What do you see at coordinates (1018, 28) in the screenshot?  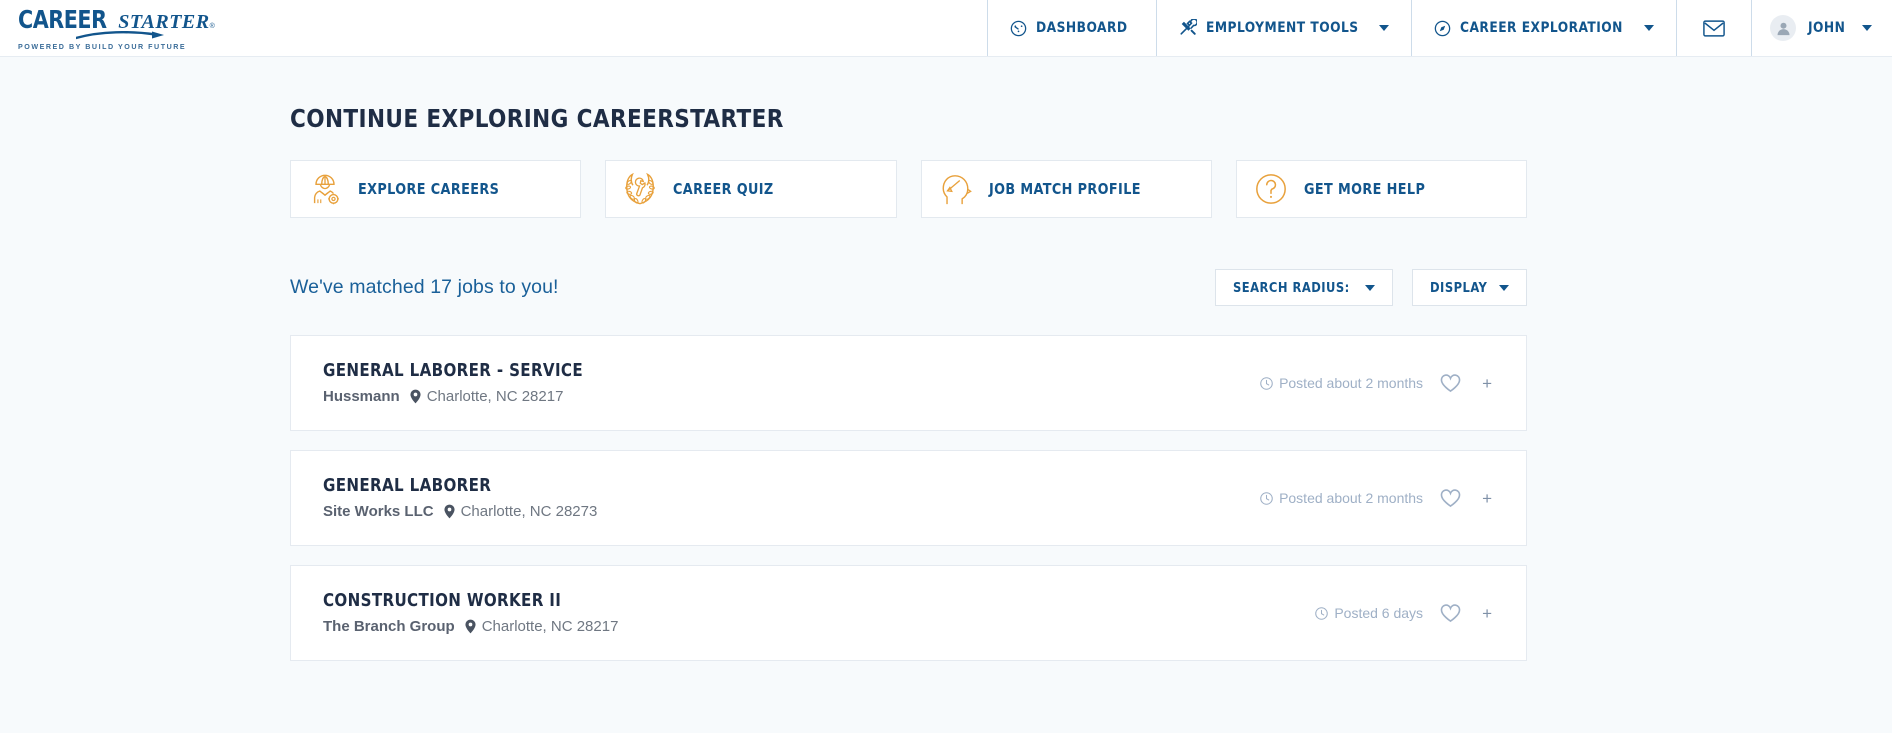 I see `gauge-icon` at bounding box center [1018, 28].